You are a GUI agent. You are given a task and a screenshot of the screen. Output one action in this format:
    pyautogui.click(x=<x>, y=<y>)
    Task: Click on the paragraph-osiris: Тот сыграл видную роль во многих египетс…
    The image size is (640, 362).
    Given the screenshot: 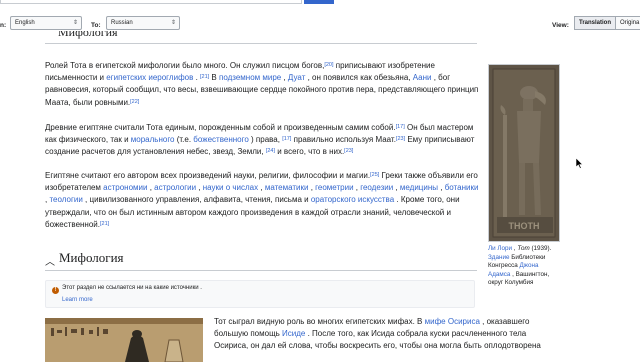 What is the action you would take?
    pyautogui.click(x=377, y=334)
    